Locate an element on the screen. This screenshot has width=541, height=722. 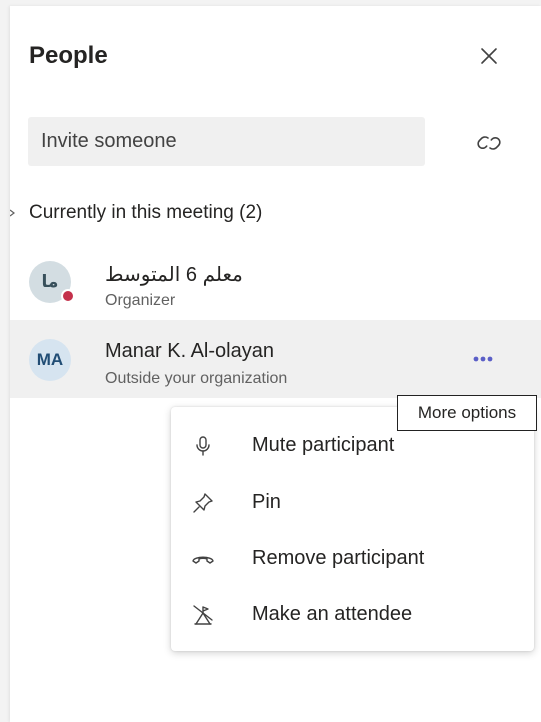
pin-icon is located at coordinates (203, 503).